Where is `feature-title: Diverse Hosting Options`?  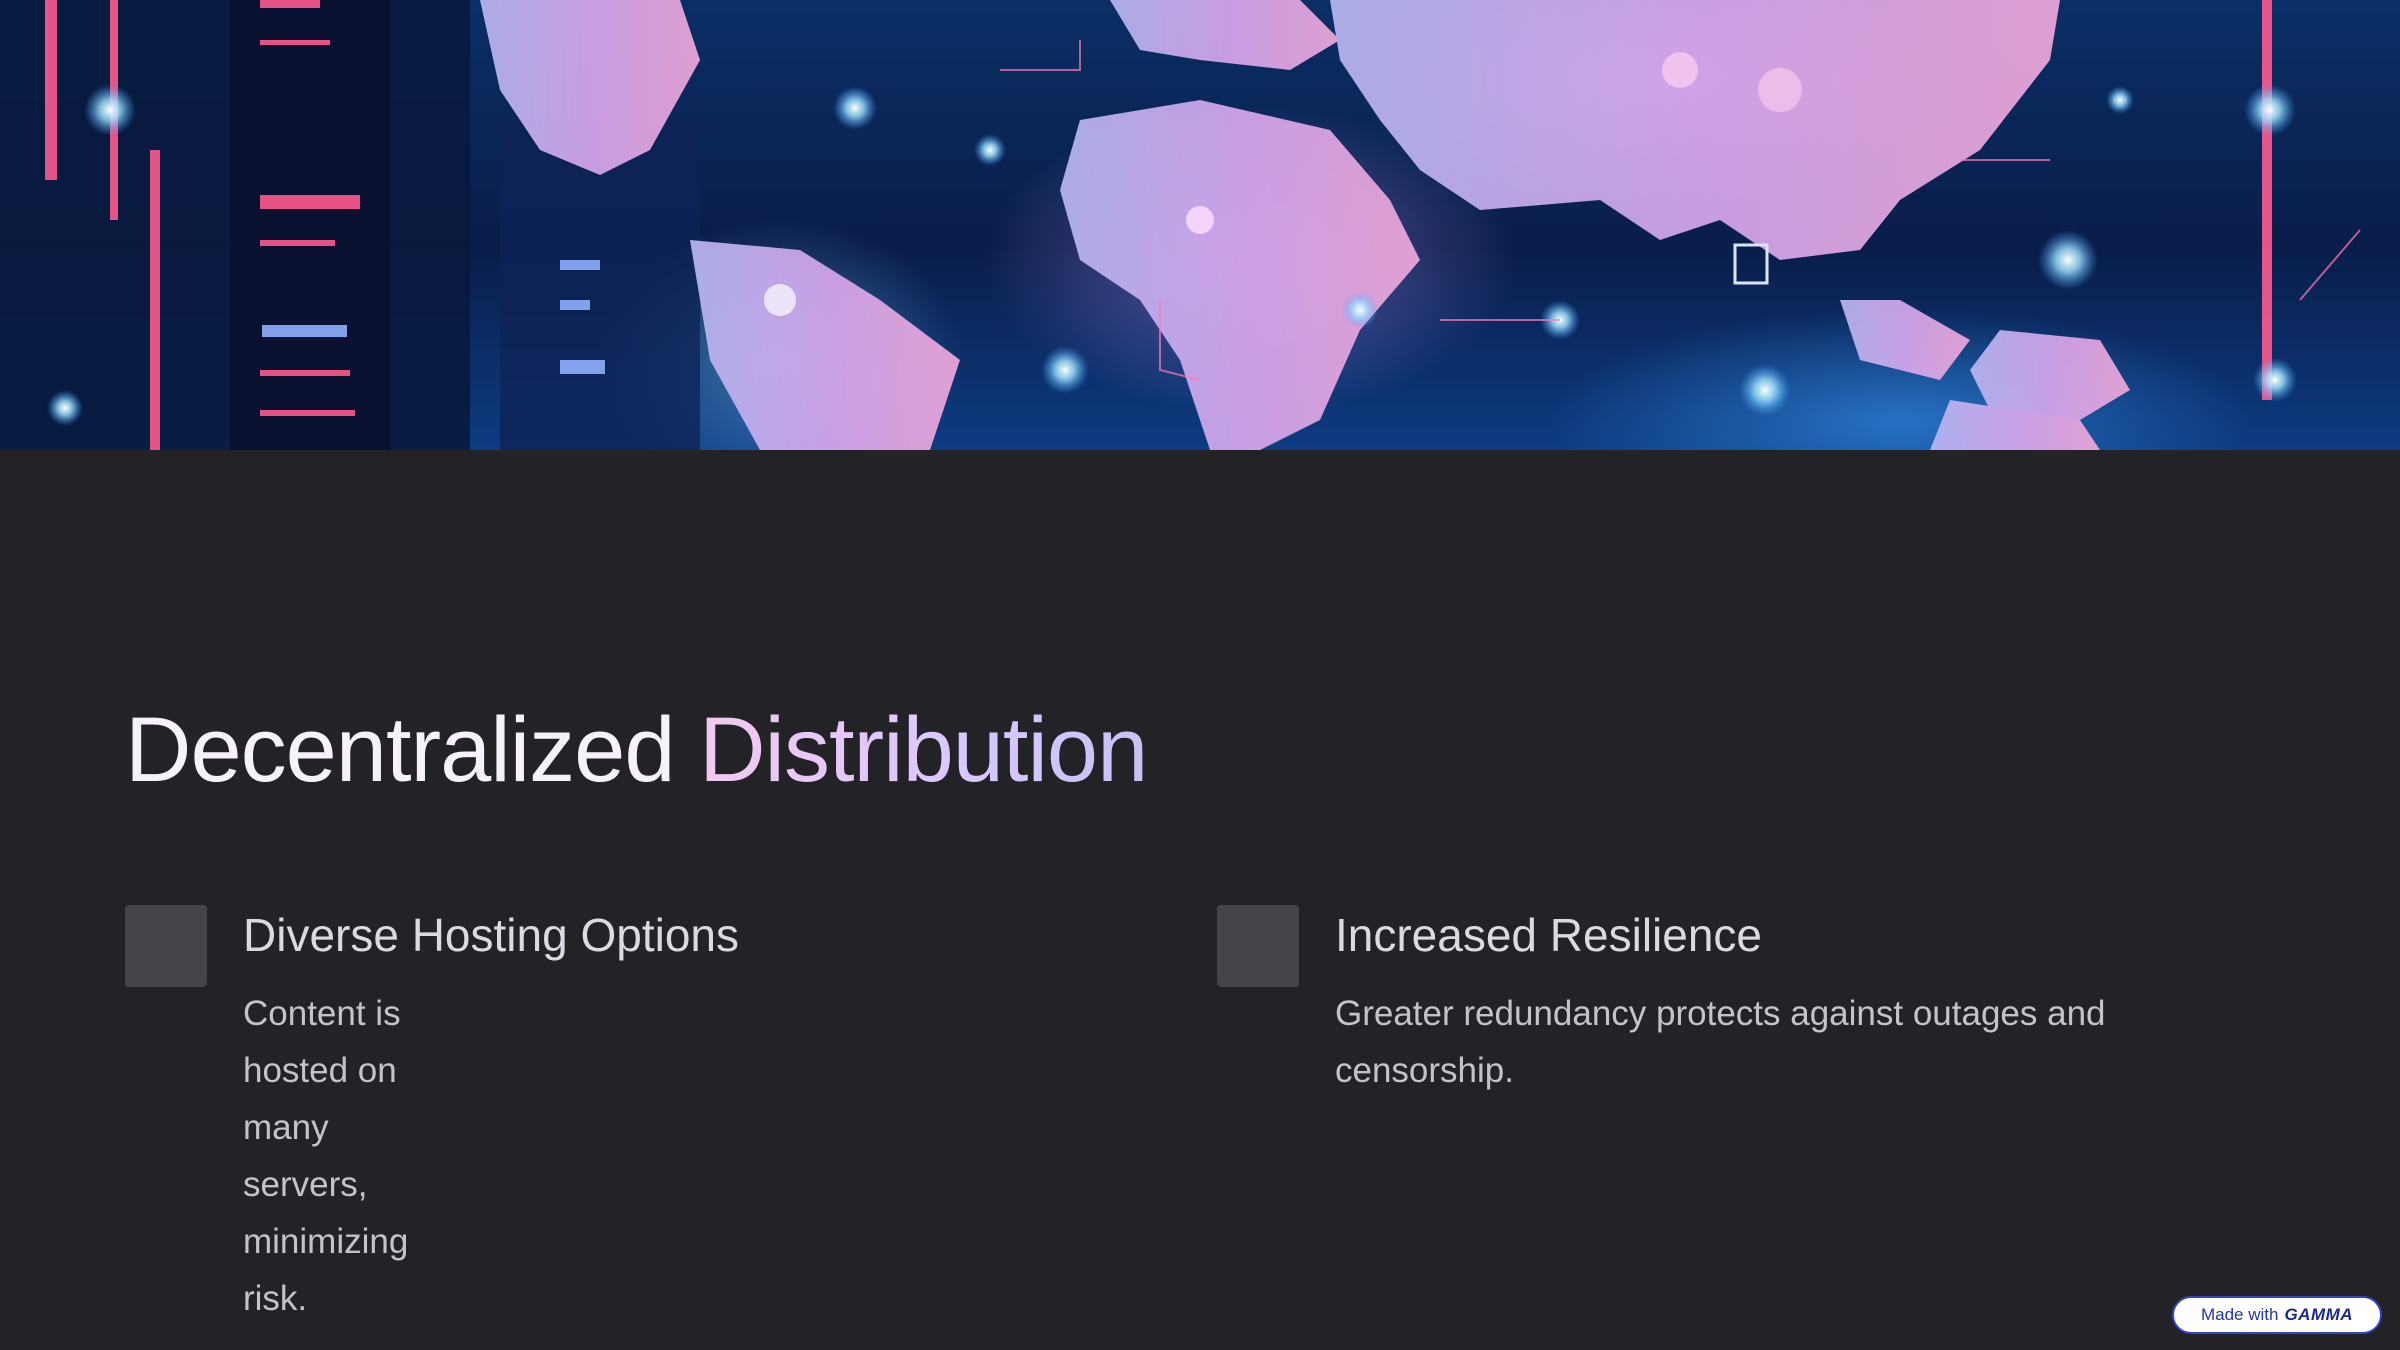 feature-title: Diverse Hosting Options is located at coordinates (491, 935).